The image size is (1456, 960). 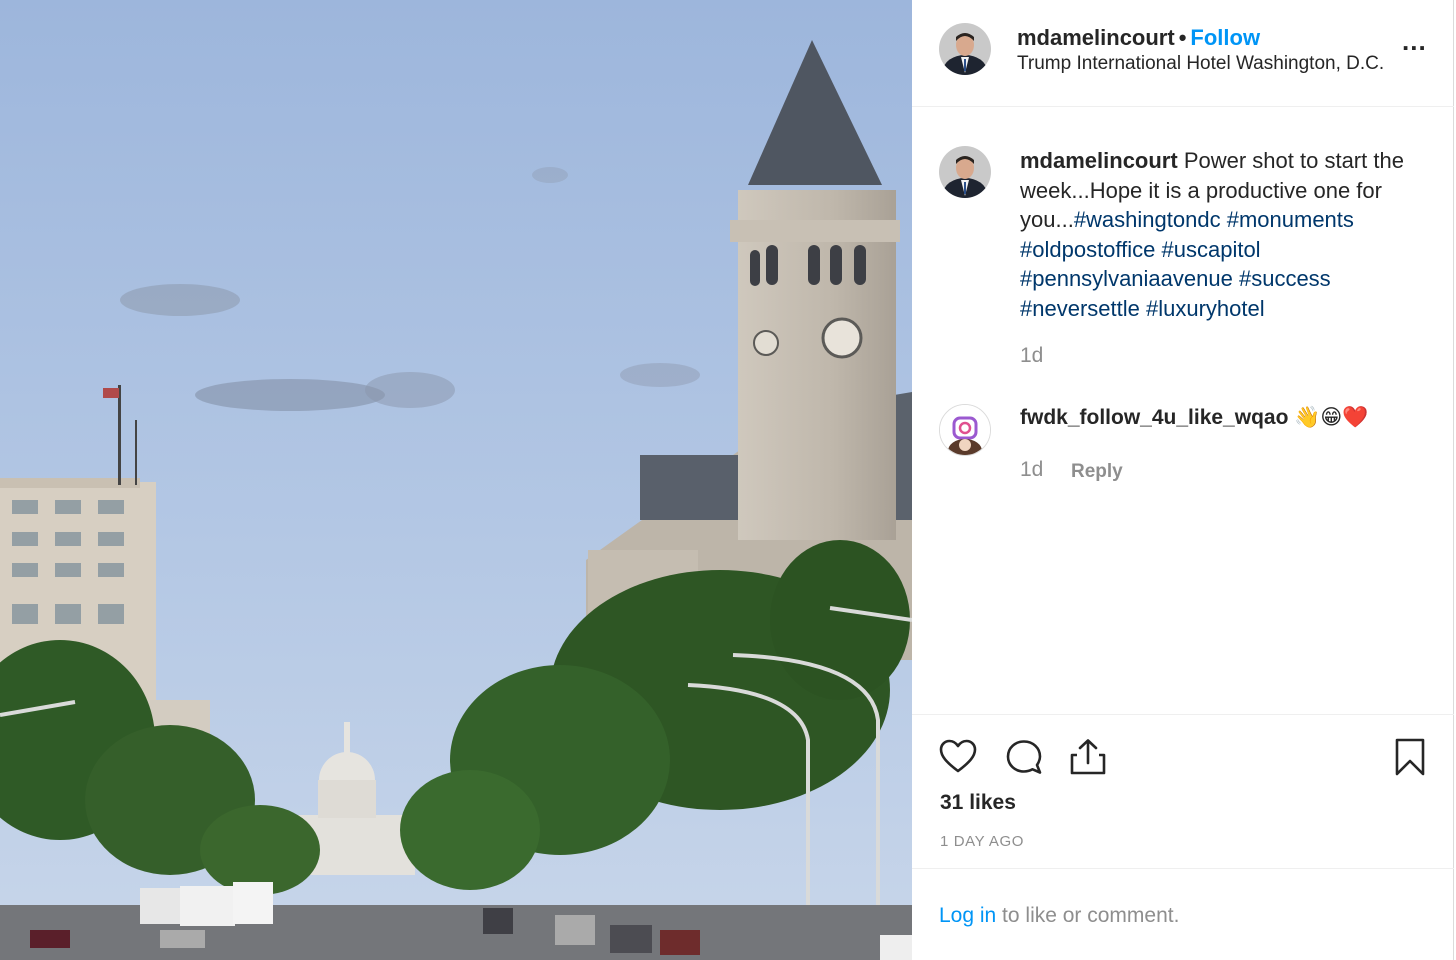 I want to click on comment-text: fwdk_follow_4u_like_wqao 👋😁❤️, so click(x=1194, y=417).